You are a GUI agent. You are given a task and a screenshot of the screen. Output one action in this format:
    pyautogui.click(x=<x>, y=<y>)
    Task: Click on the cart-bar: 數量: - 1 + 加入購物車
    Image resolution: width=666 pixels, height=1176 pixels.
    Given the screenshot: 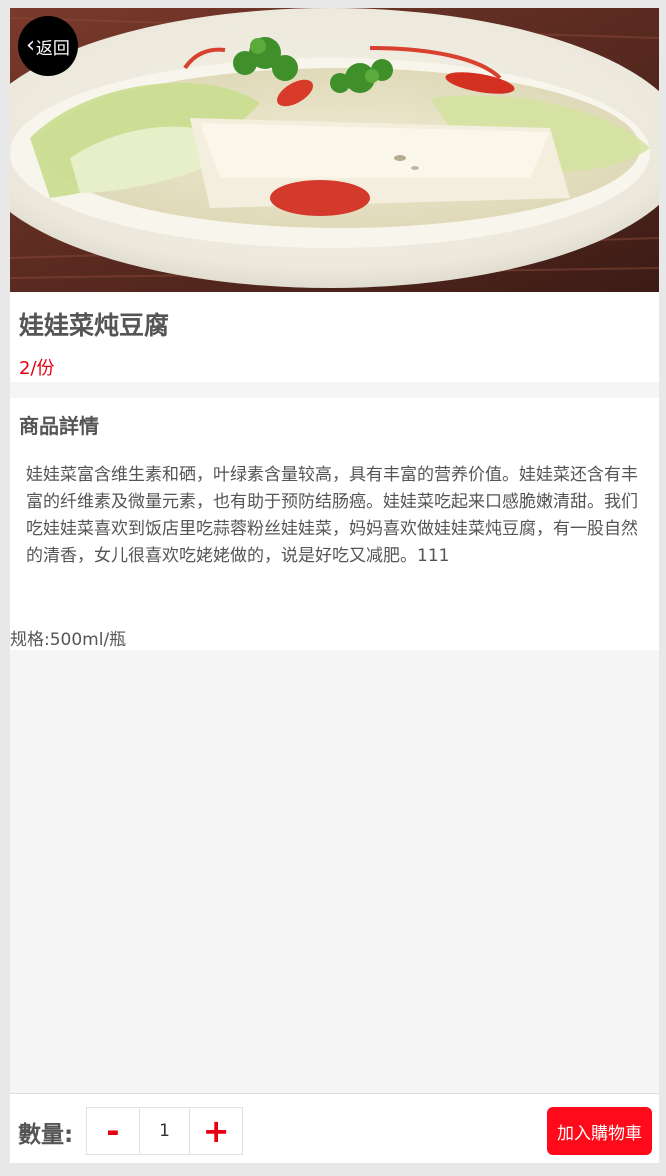 What is the action you would take?
    pyautogui.click(x=334, y=1128)
    